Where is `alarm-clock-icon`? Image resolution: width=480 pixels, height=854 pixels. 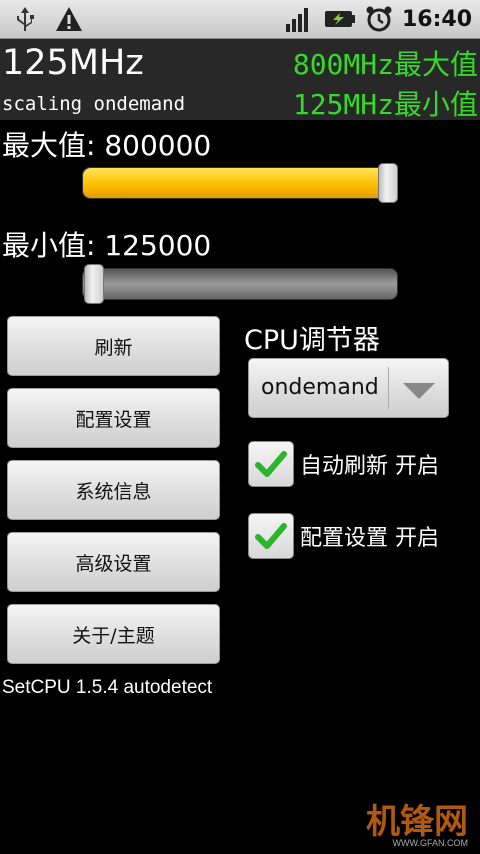
alarm-clock-icon is located at coordinates (379, 19).